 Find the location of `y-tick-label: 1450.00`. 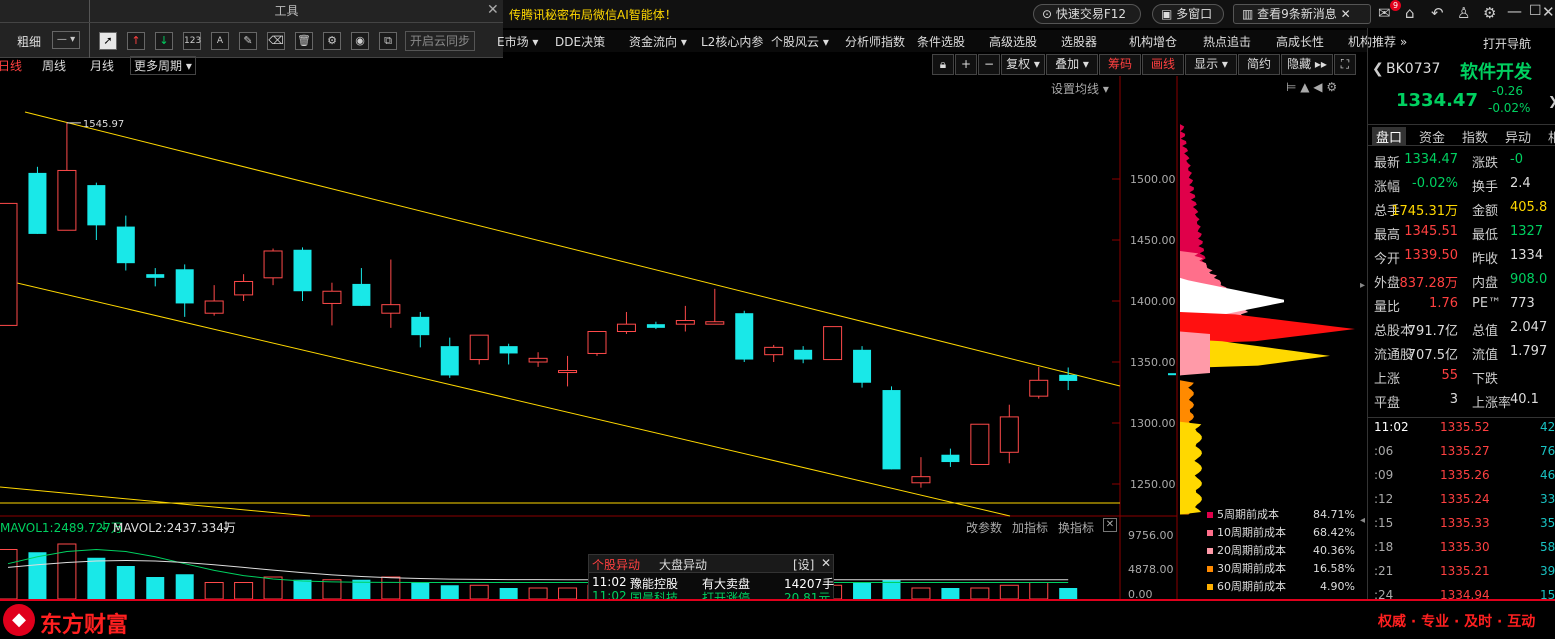

y-tick-label: 1450.00 is located at coordinates (1153, 240).